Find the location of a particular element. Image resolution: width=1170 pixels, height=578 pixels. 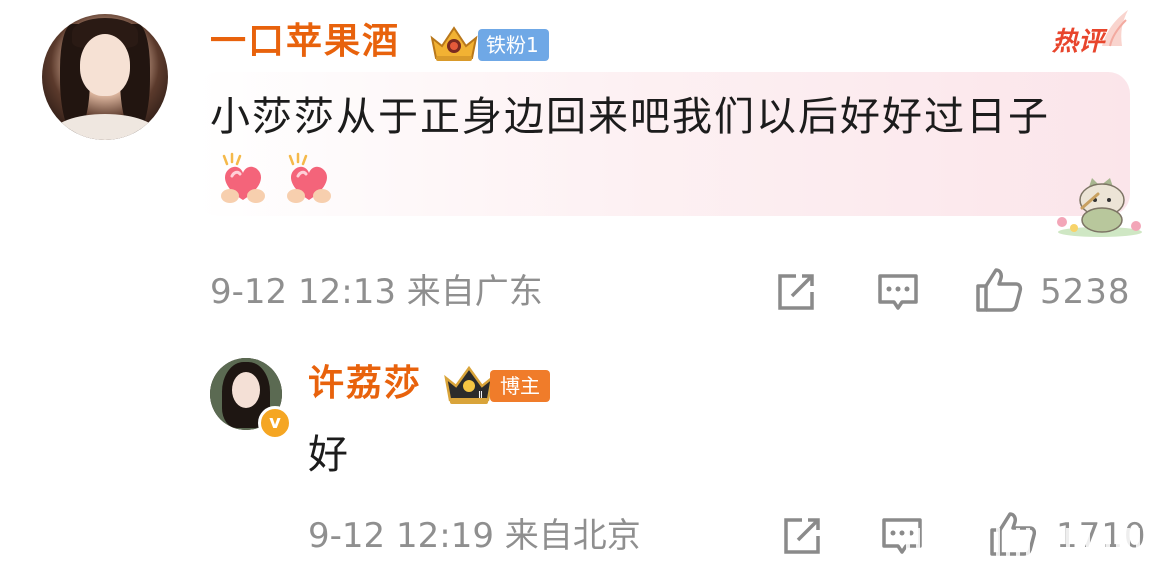

comment-text: 小莎莎从于正身边回来吧我们以后好好过日子 is located at coordinates (630, 117).